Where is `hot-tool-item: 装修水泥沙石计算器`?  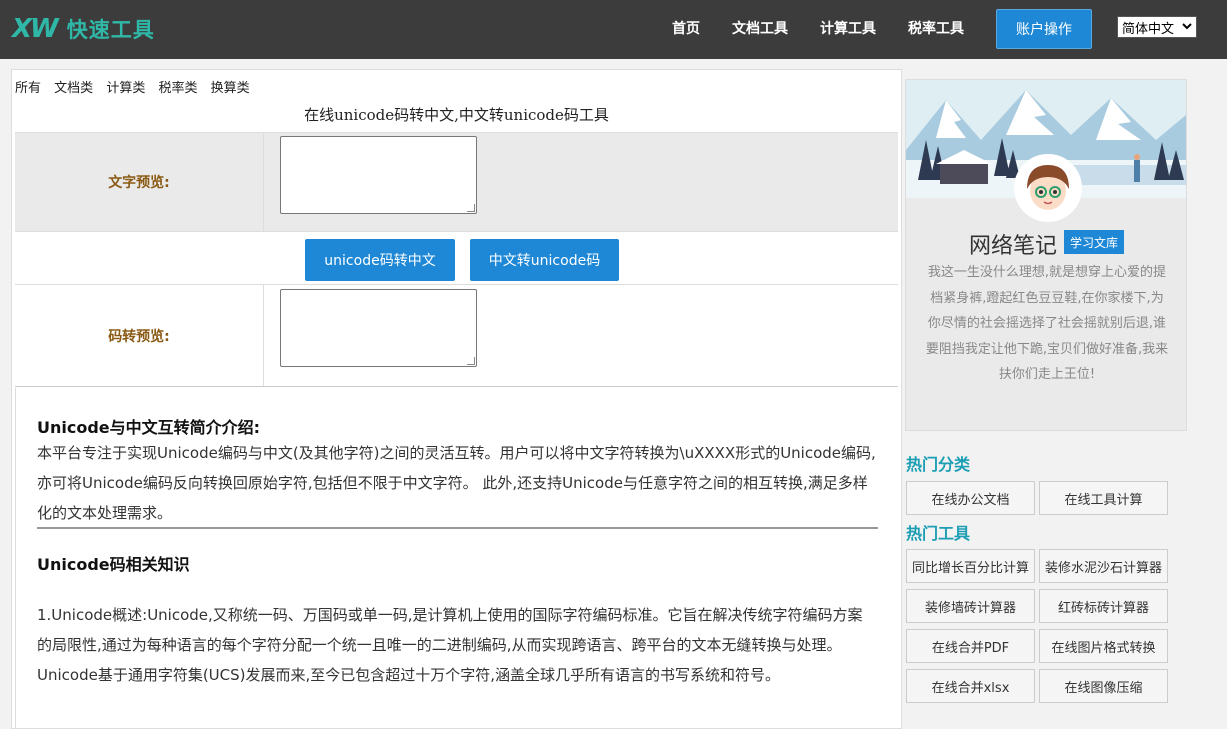
hot-tool-item: 装修水泥沙石计算器 is located at coordinates (1103, 566).